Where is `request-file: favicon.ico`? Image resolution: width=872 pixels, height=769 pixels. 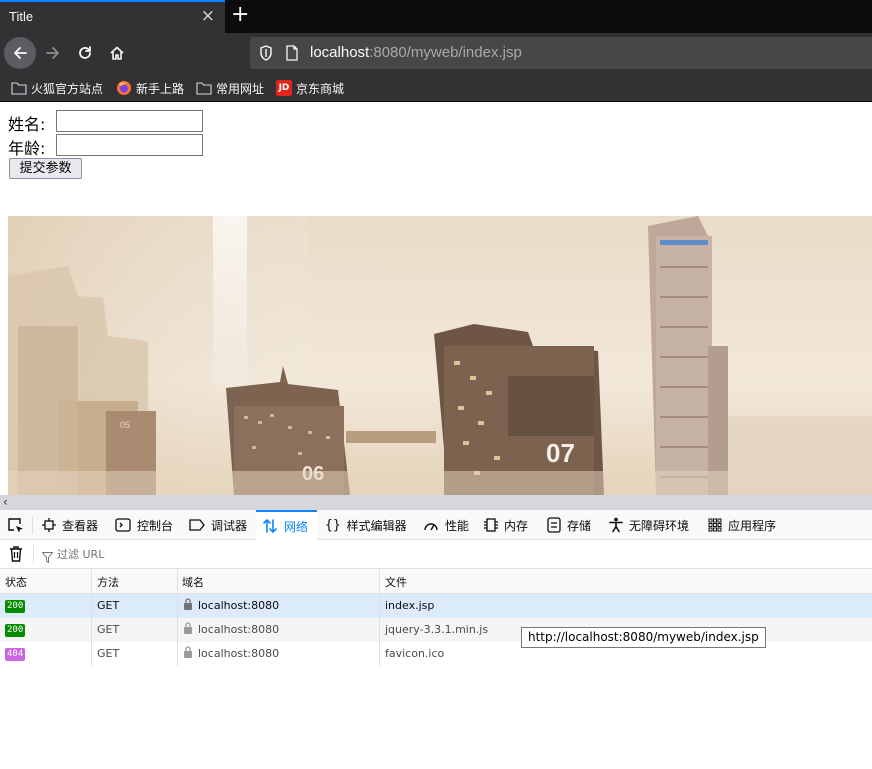 request-file: favicon.ico is located at coordinates (415, 653).